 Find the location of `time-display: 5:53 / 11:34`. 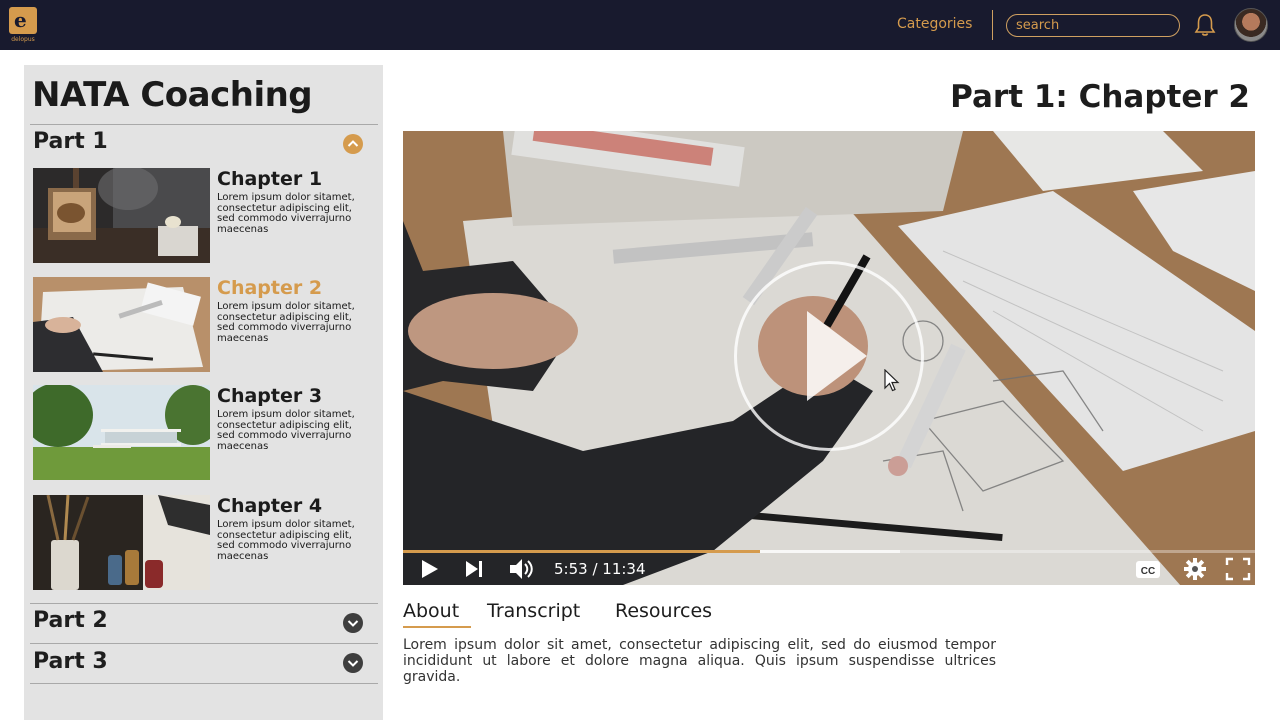

time-display: 5:53 / 11:34 is located at coordinates (600, 569).